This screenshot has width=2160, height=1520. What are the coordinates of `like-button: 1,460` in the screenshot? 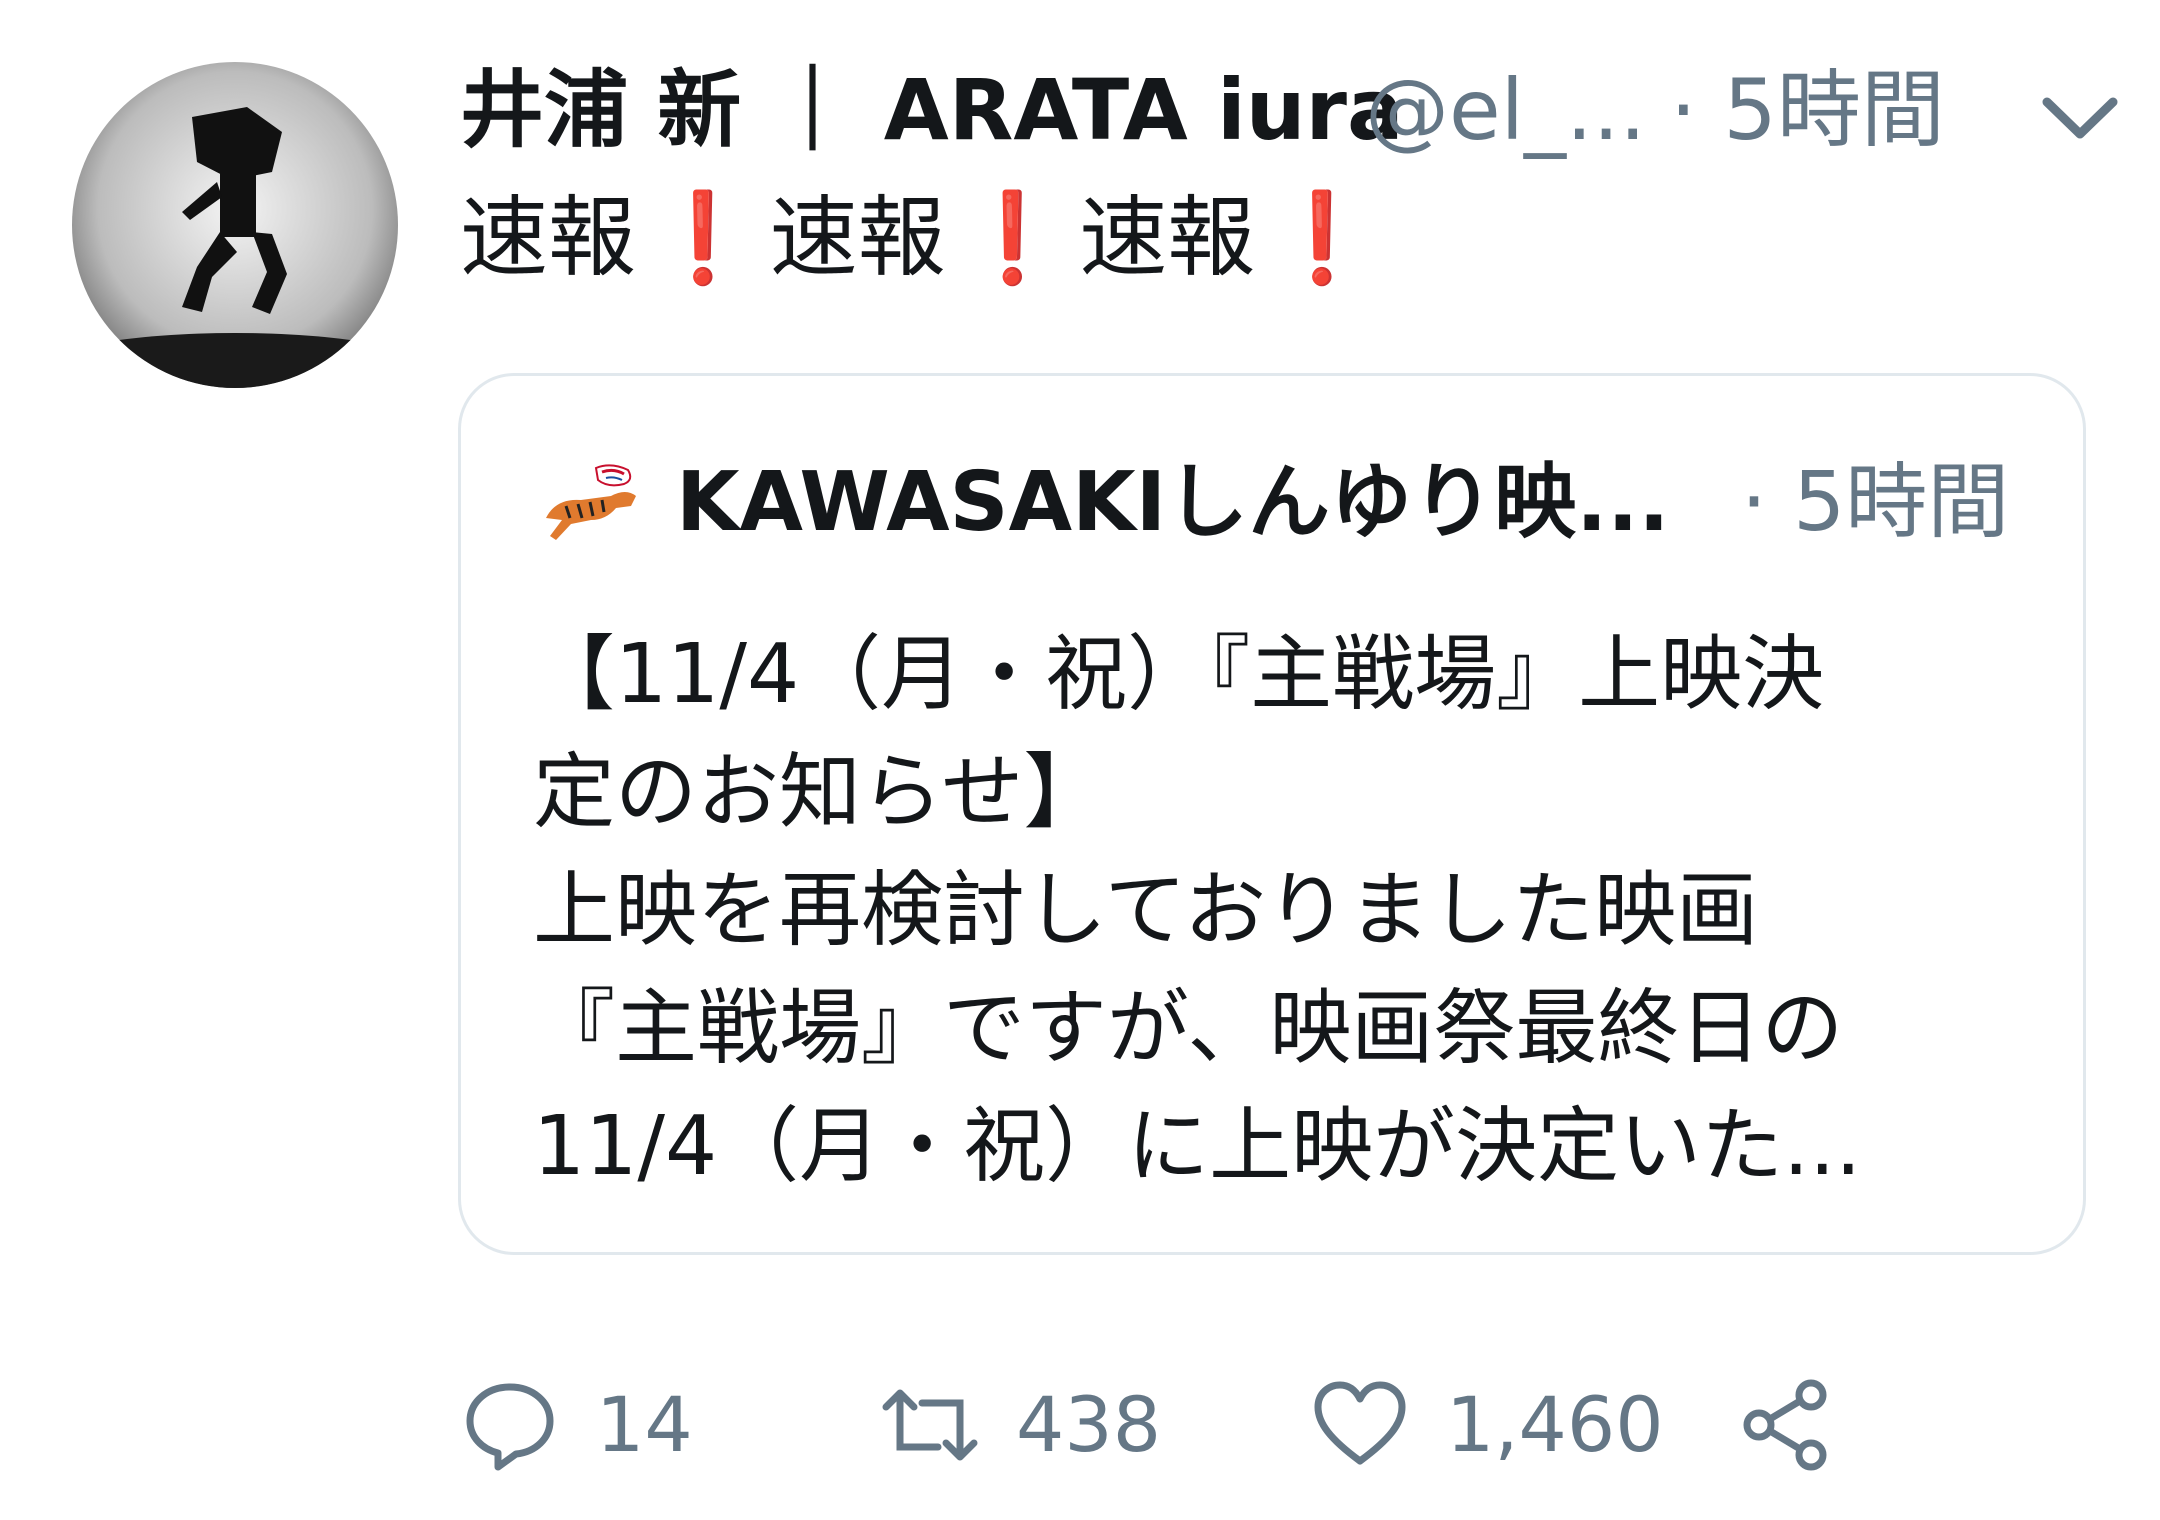 It's located at (1487, 1425).